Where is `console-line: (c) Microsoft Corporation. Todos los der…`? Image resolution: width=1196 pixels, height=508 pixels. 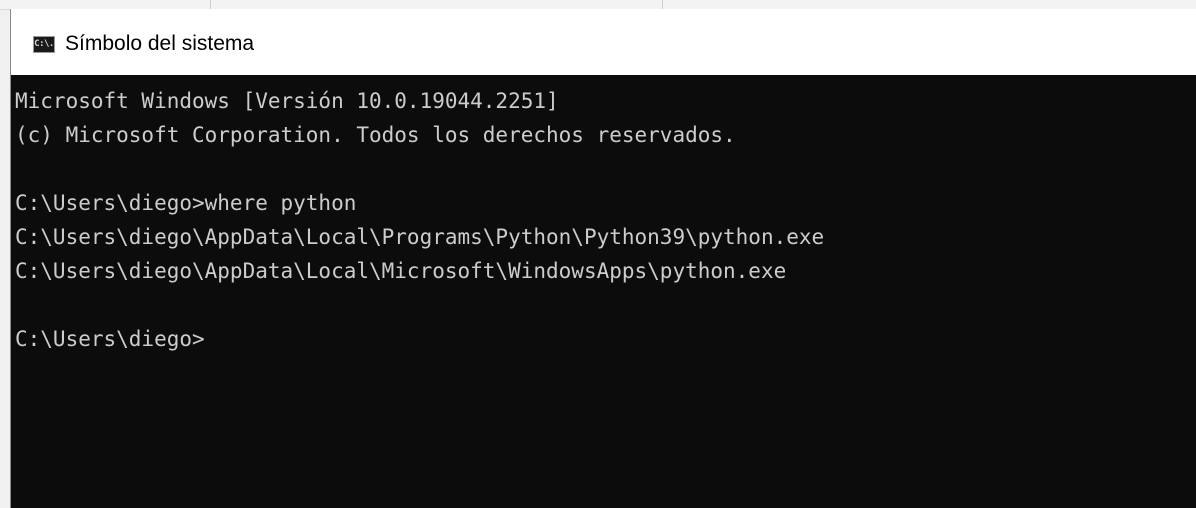
console-line: (c) Microsoft Corporation. Todos los der… is located at coordinates (375, 135).